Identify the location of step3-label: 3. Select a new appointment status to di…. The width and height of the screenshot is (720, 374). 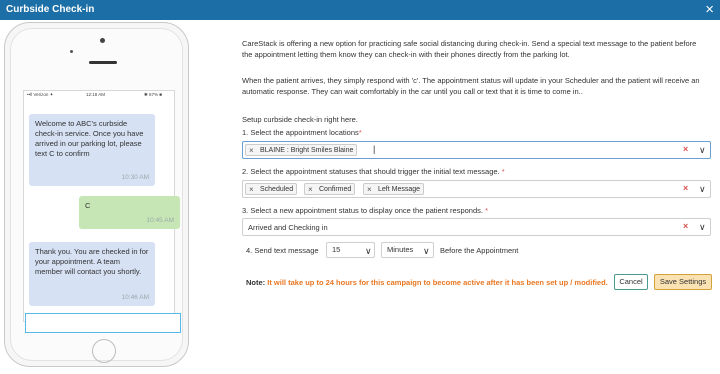
(365, 210).